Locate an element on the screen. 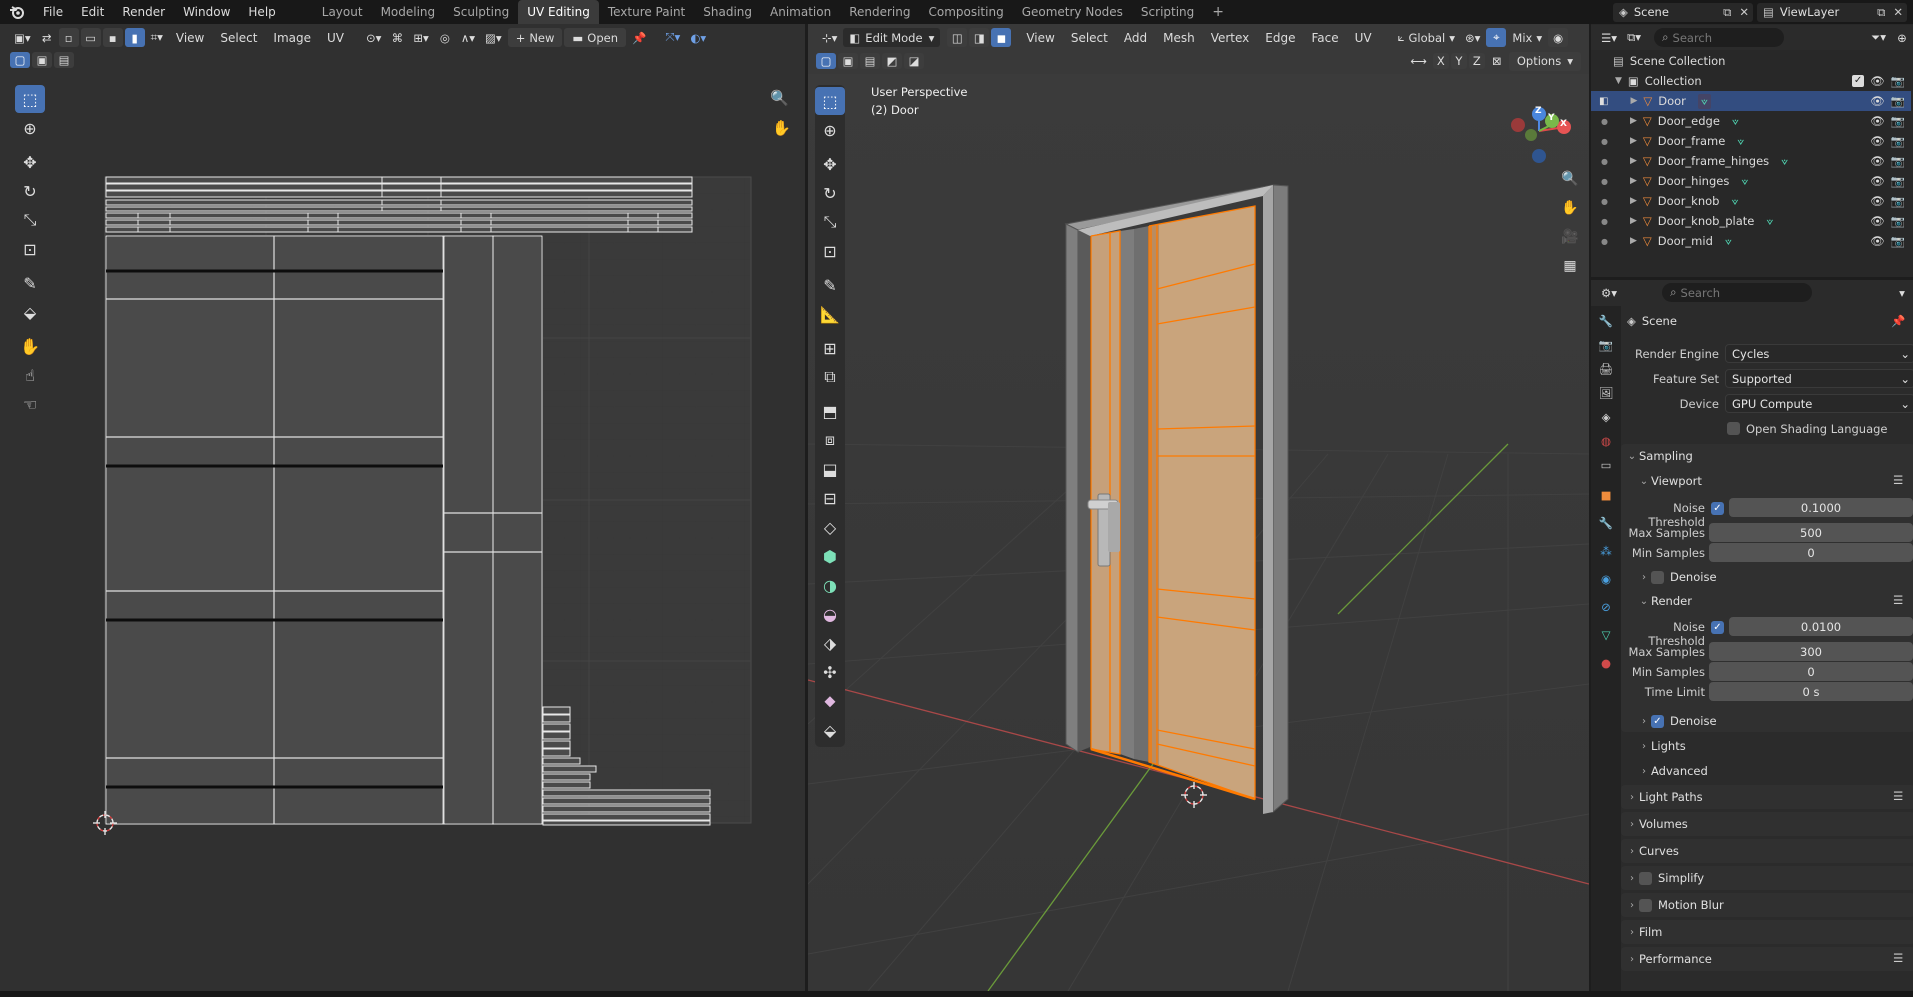  vp-loop-cut-icon: ⊟ is located at coordinates (830, 498).